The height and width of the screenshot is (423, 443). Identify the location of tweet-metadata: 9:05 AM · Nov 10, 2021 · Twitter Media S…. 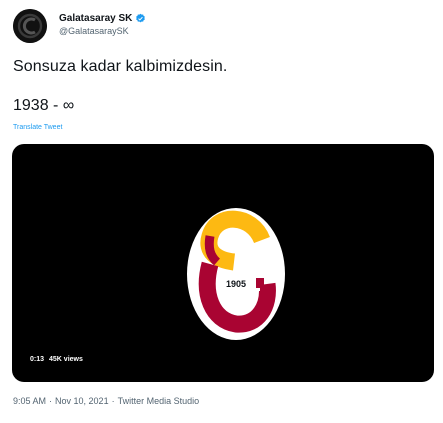
(106, 401).